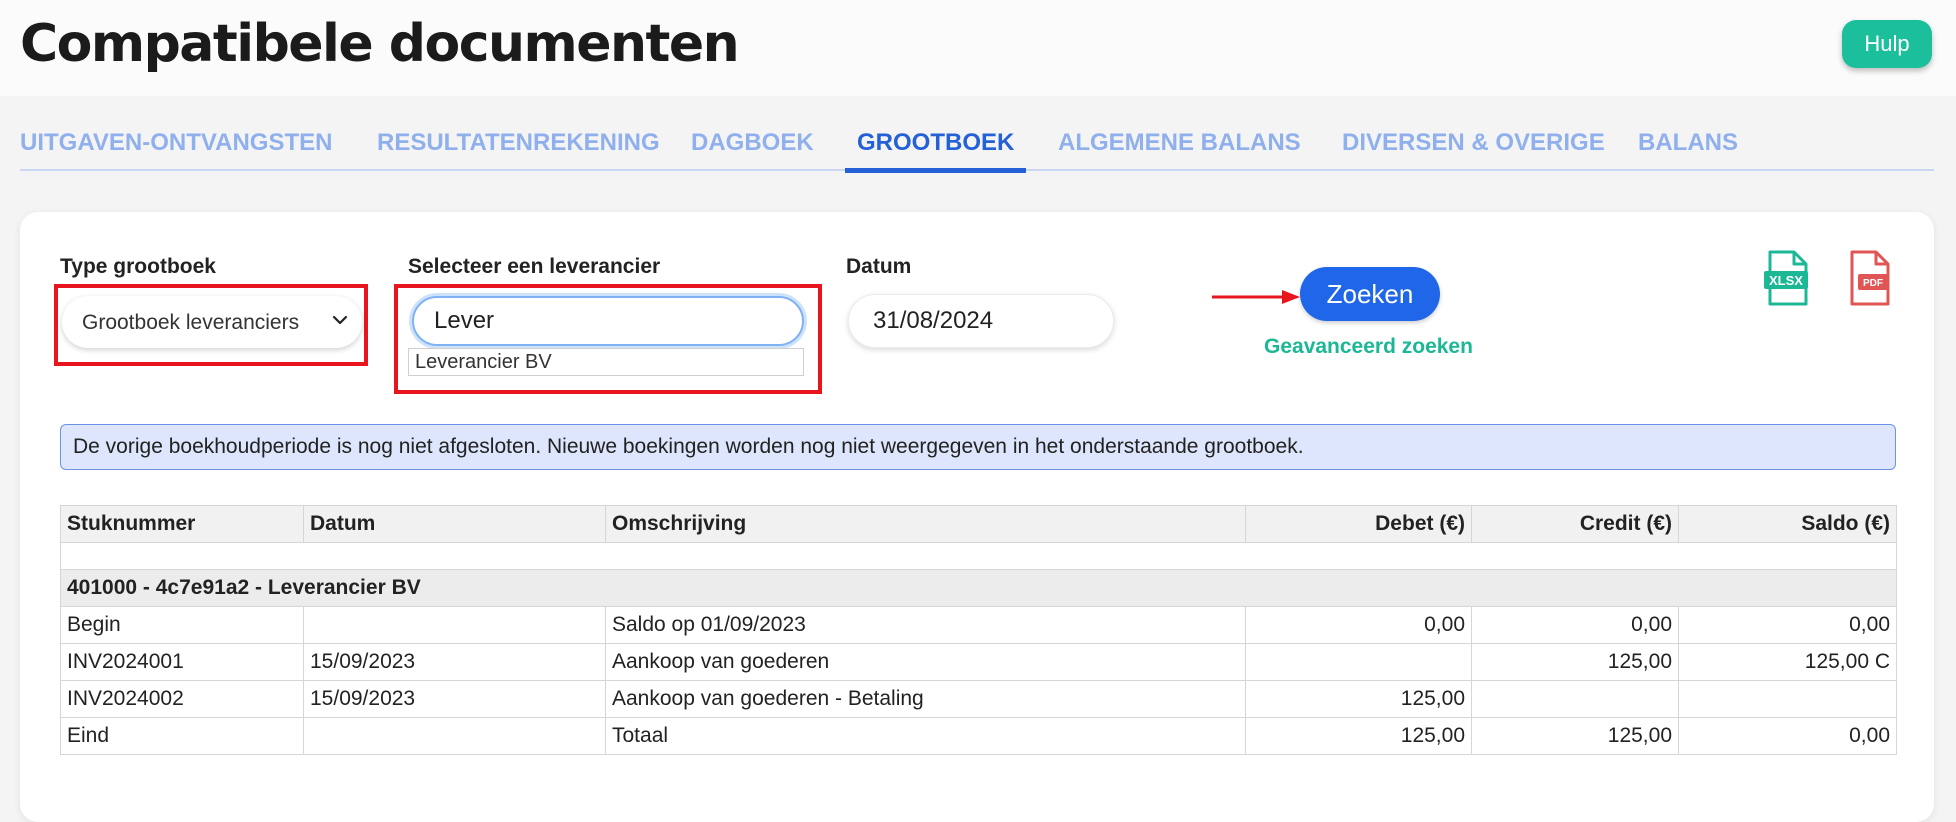  What do you see at coordinates (1575, 524) in the screenshot?
I see `column-header: Credit (€)` at bounding box center [1575, 524].